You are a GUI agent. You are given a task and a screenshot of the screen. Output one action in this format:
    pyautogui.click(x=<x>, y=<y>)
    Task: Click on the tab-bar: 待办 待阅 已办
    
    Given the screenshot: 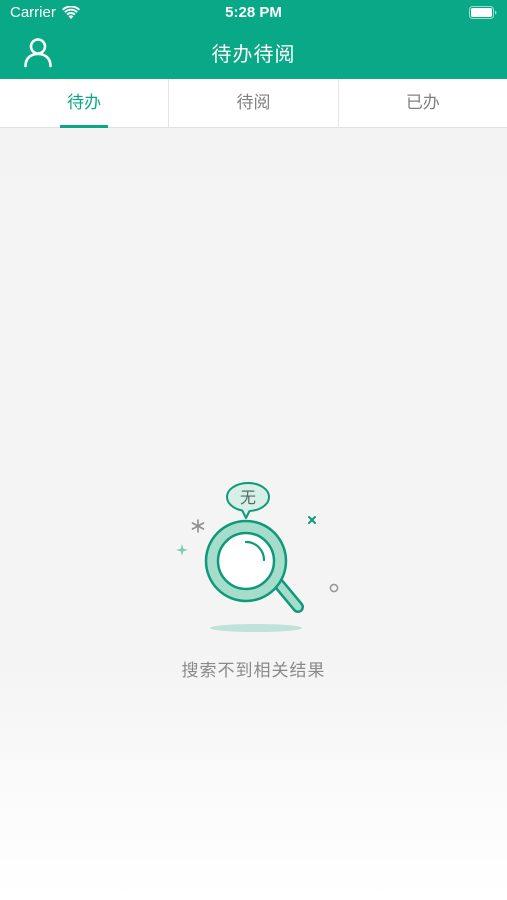 What is the action you would take?
    pyautogui.click(x=253, y=103)
    